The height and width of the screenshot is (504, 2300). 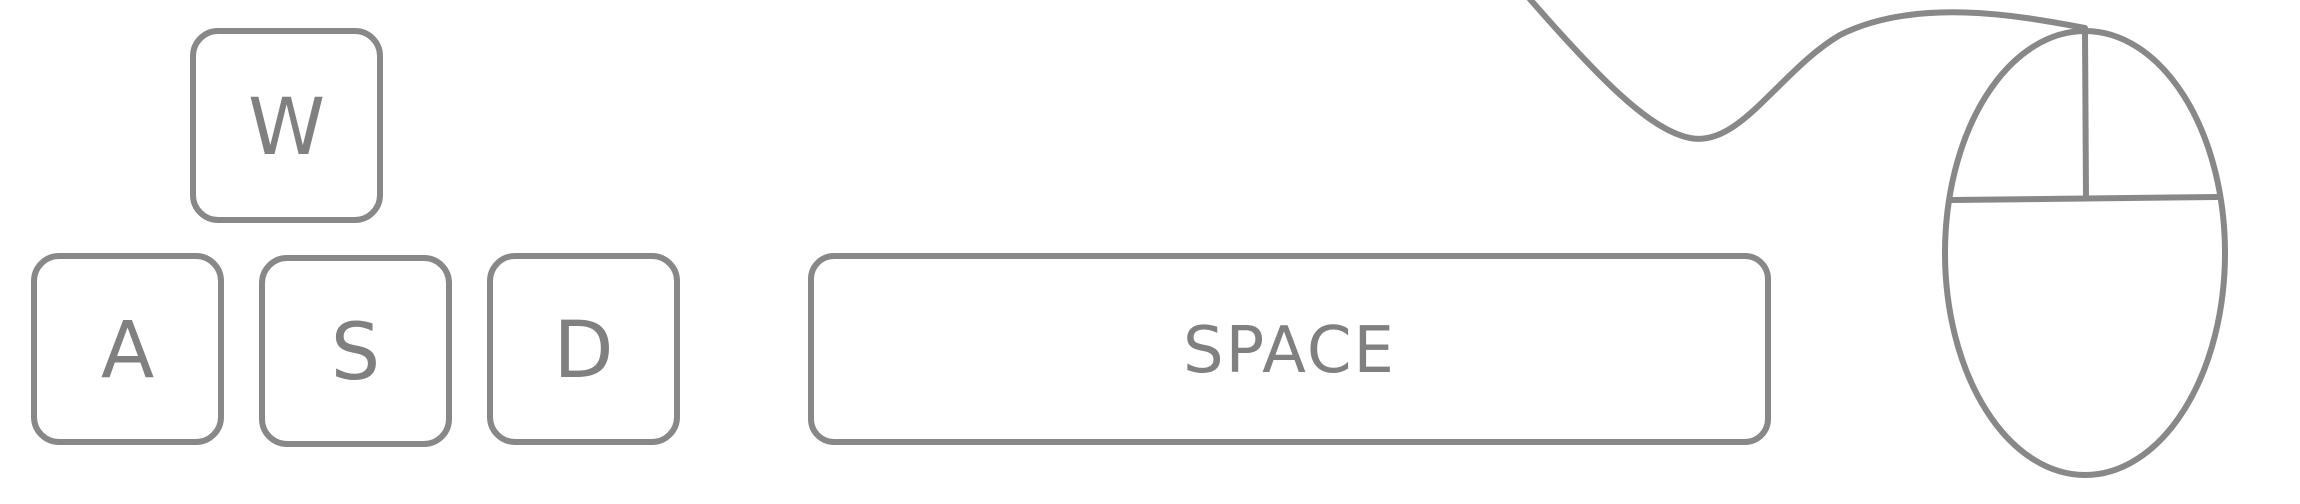 I want to click on w-key: W, so click(x=286, y=125).